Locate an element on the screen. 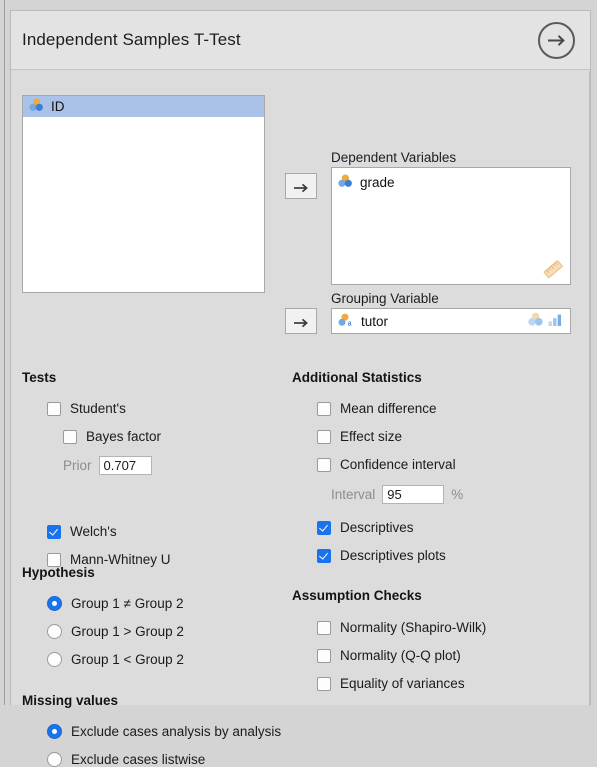 This screenshot has width=597, height=767. checkbox-mean-difference: Mean difference is located at coordinates (377, 408).